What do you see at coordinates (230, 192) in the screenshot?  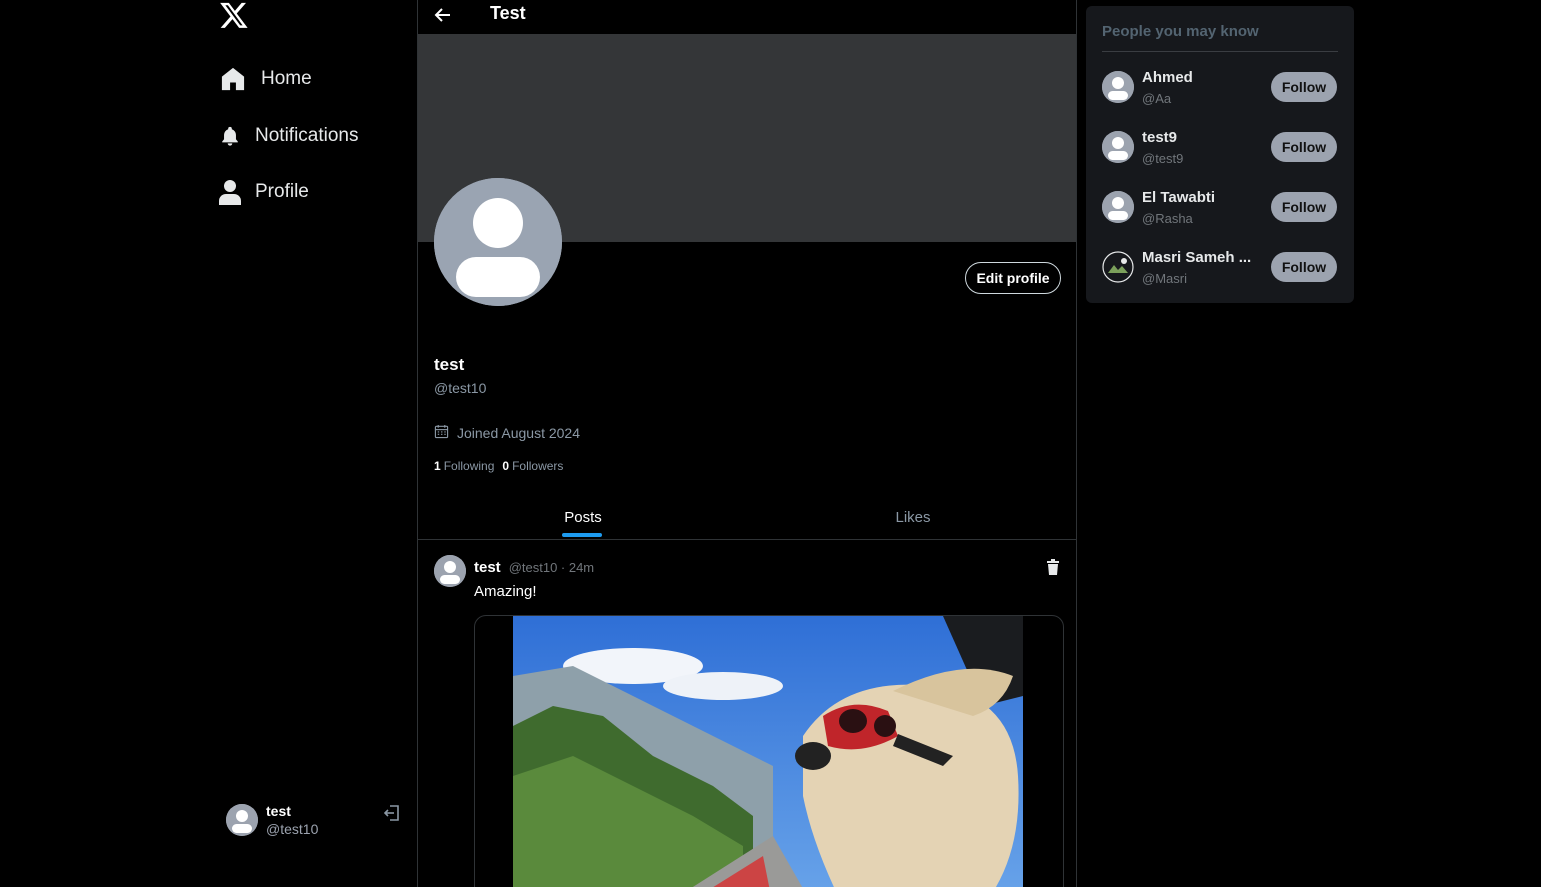 I see `user-icon` at bounding box center [230, 192].